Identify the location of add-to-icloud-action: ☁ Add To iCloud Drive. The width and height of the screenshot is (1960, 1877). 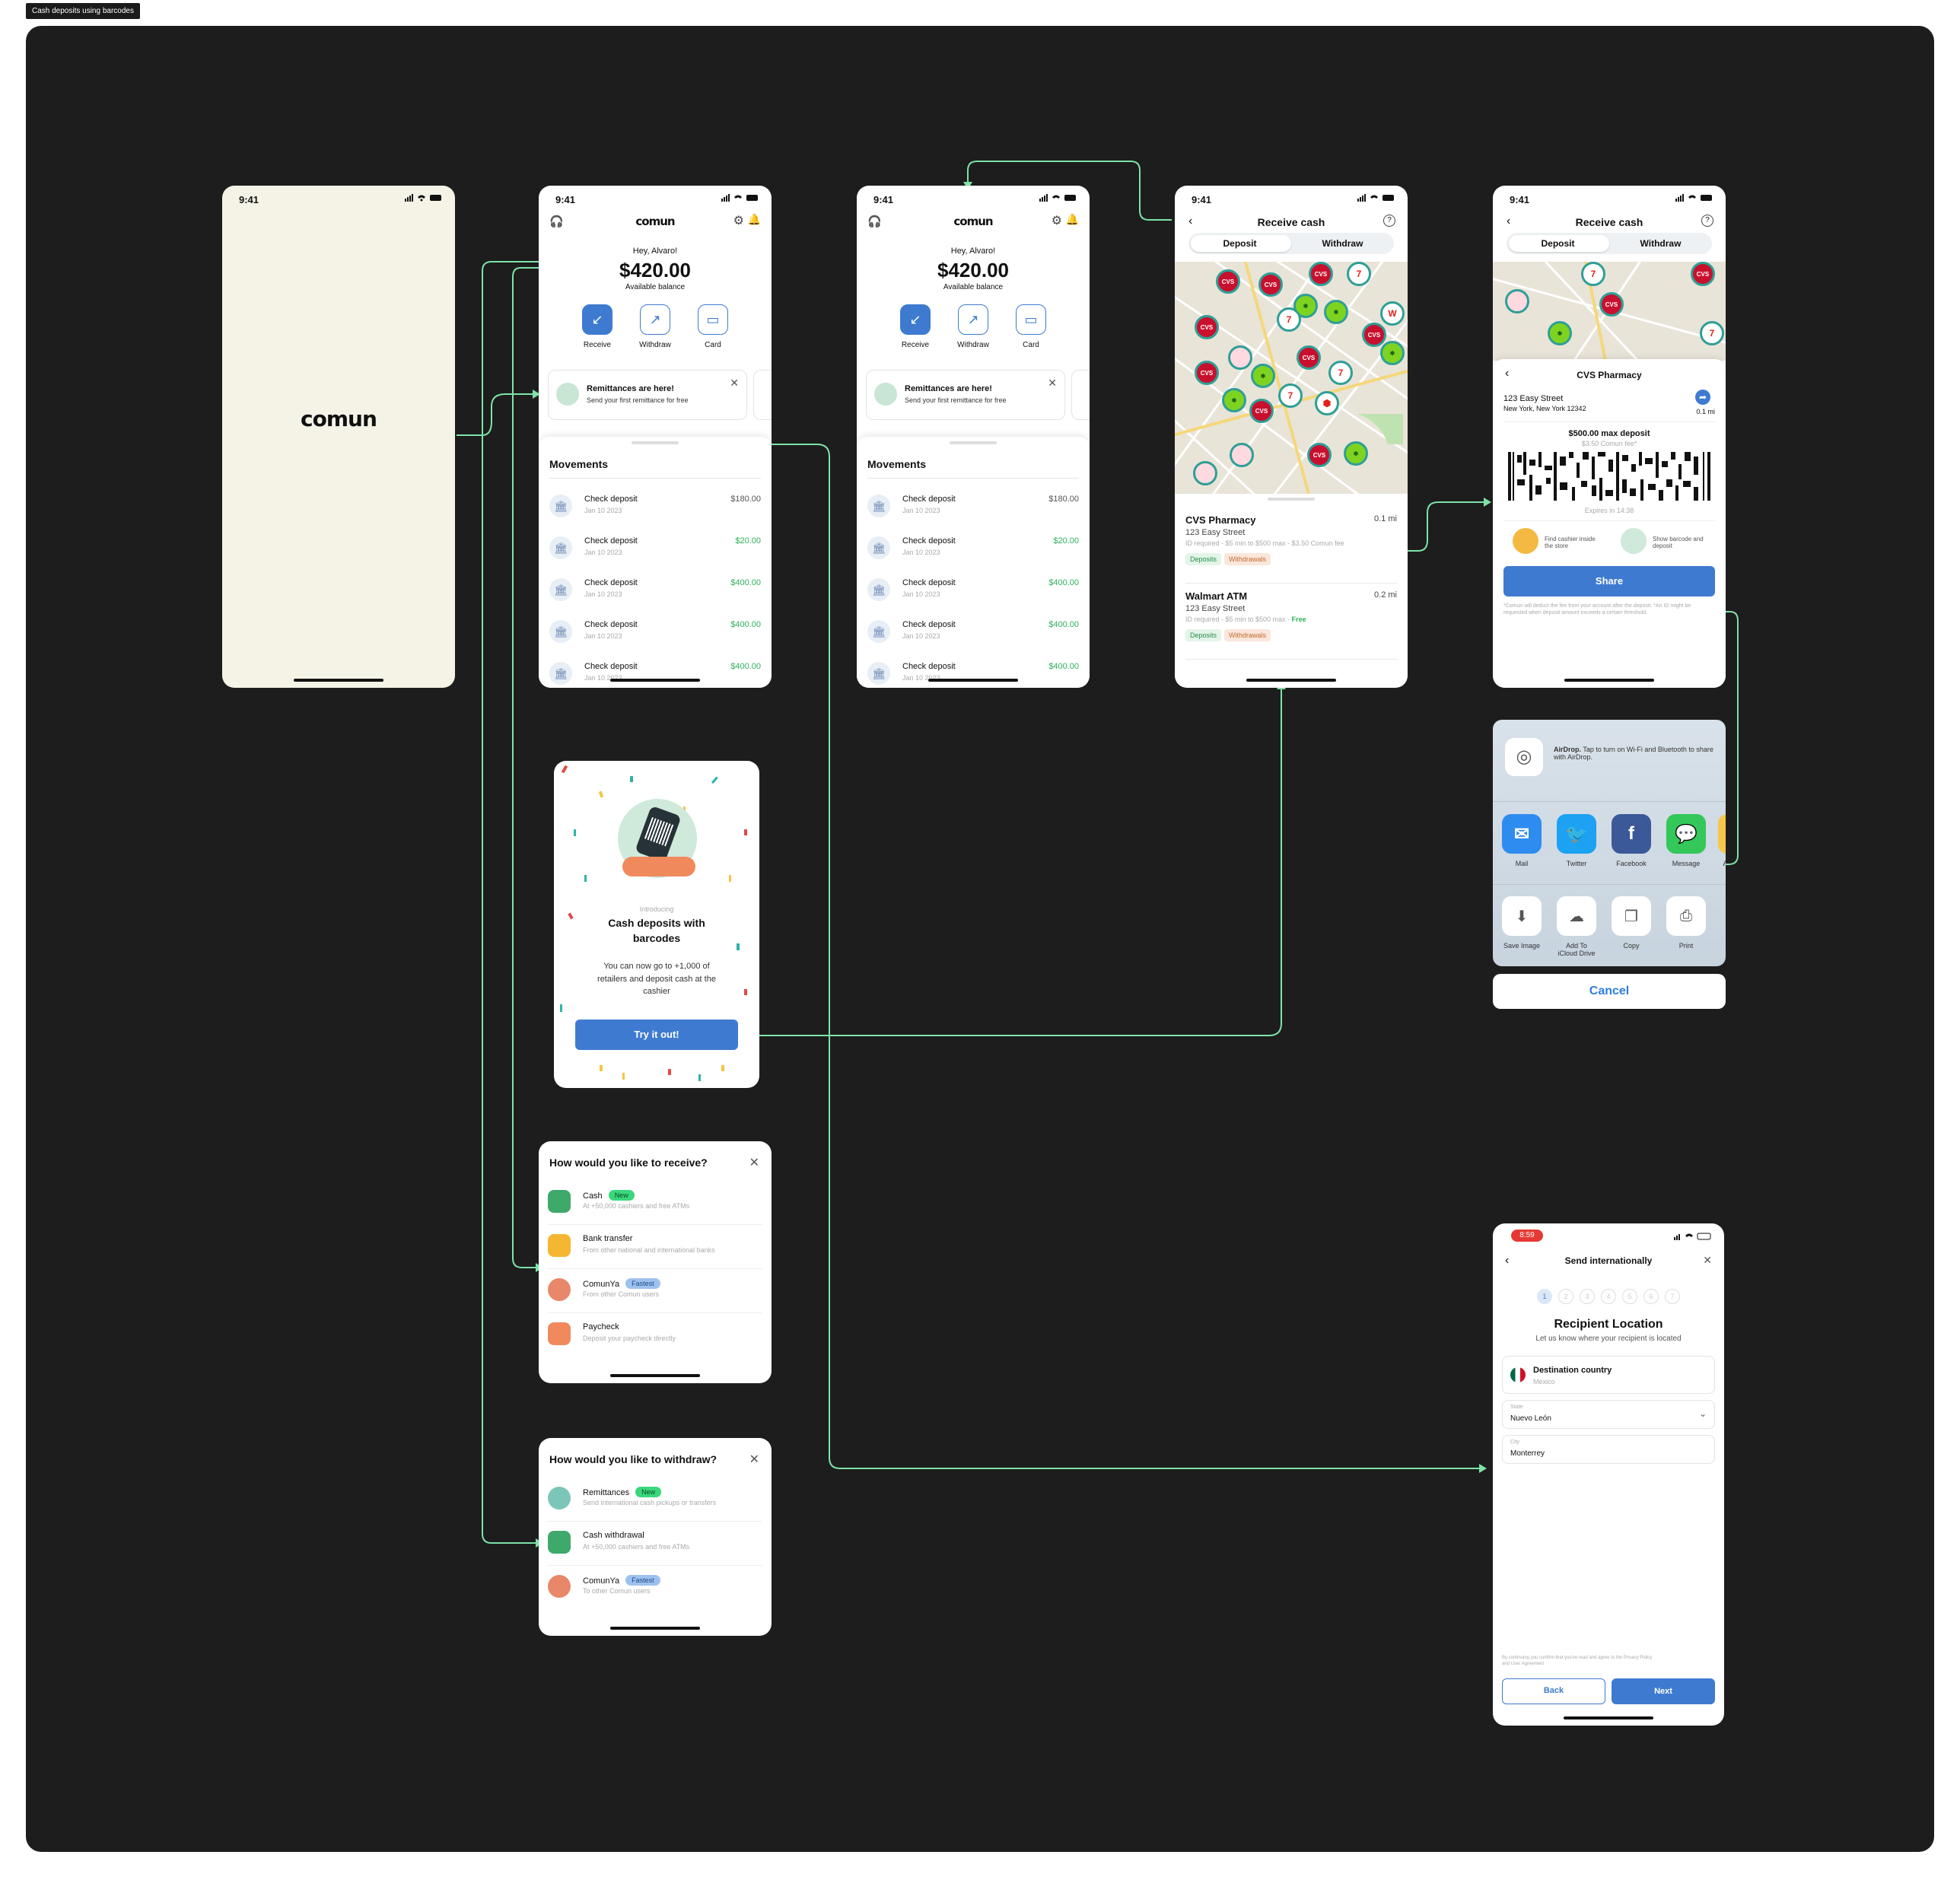
(1576, 926).